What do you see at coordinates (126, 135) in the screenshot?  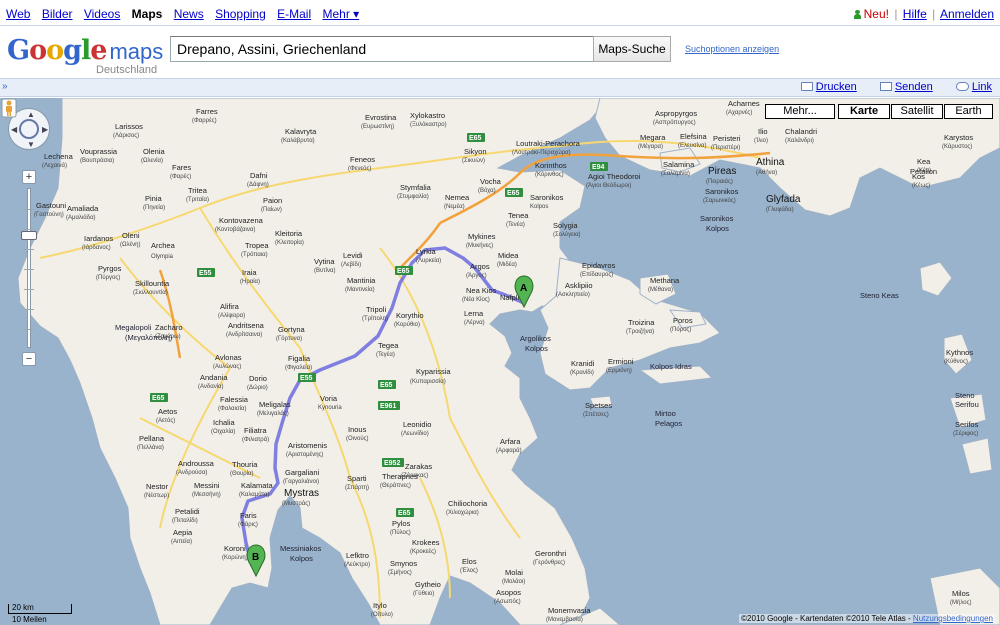 I see `svg-text: (Λάρισος)` at bounding box center [126, 135].